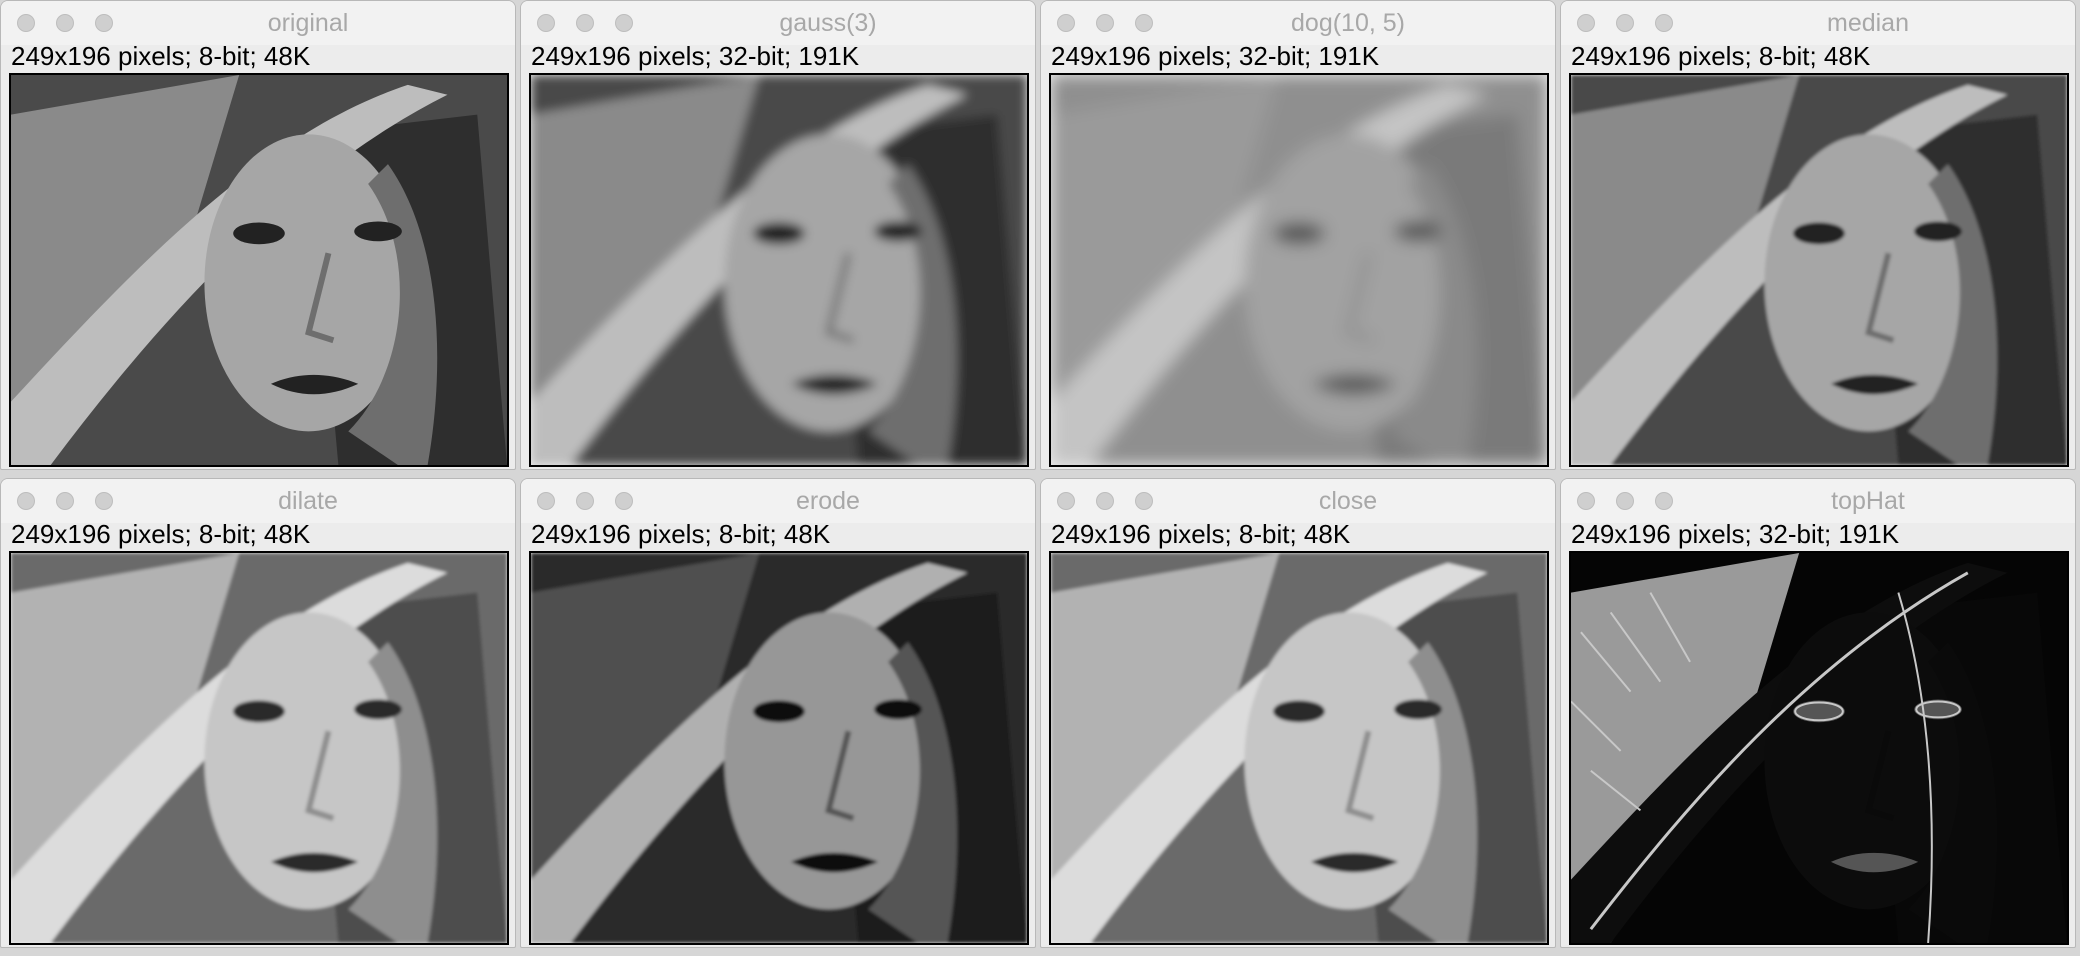 This screenshot has height=956, width=2080. I want to click on image-window-dilate: dilate 249x196 pixels; 8-bit; 48K, so click(258, 713).